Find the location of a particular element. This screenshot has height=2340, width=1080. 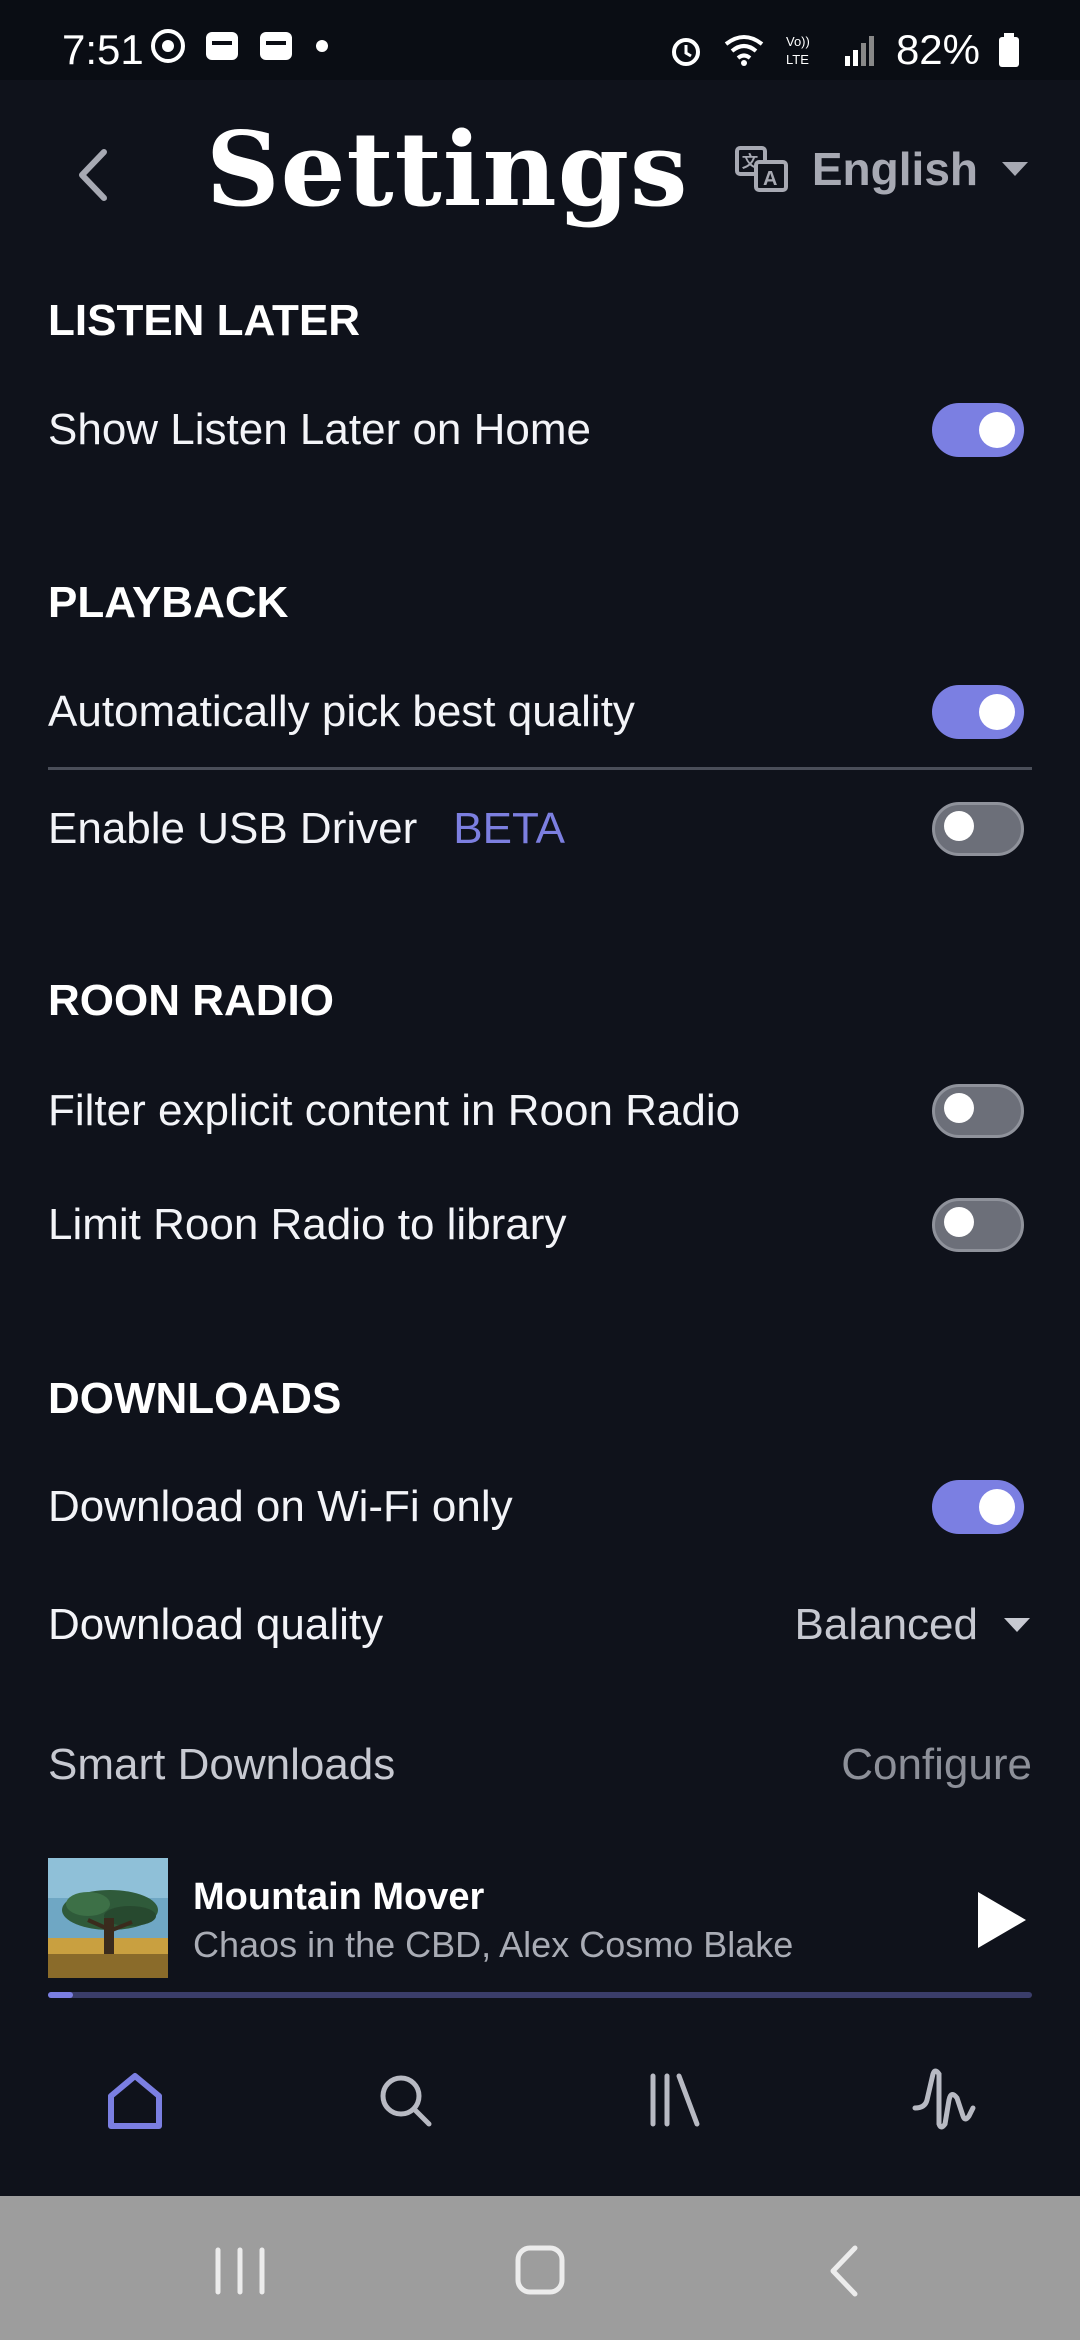

configure-button: Configure is located at coordinates (936, 1765).